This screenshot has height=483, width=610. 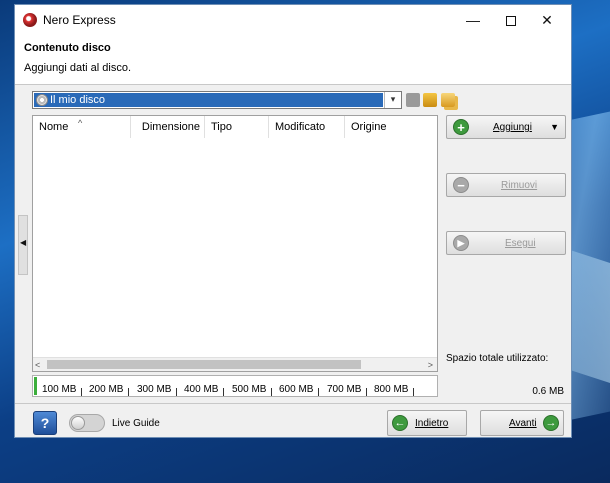 What do you see at coordinates (45, 423) in the screenshot?
I see `help-button: ?` at bounding box center [45, 423].